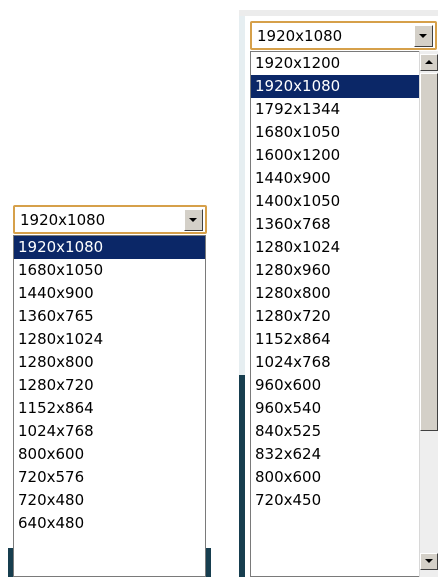 This screenshot has width=438, height=577. I want to click on scroll-up-button, so click(429, 62).